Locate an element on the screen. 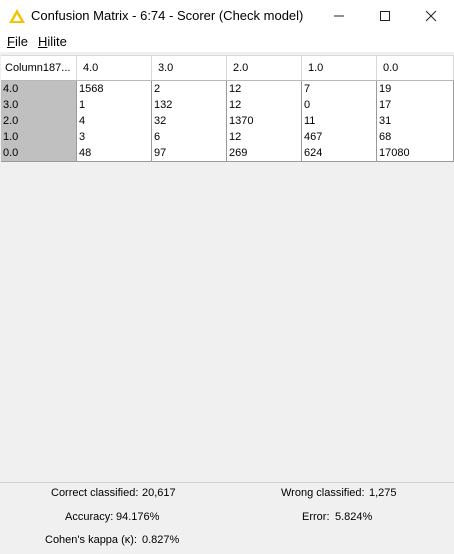 This screenshot has height=554, width=454. table-cell: 1568 is located at coordinates (114, 89).